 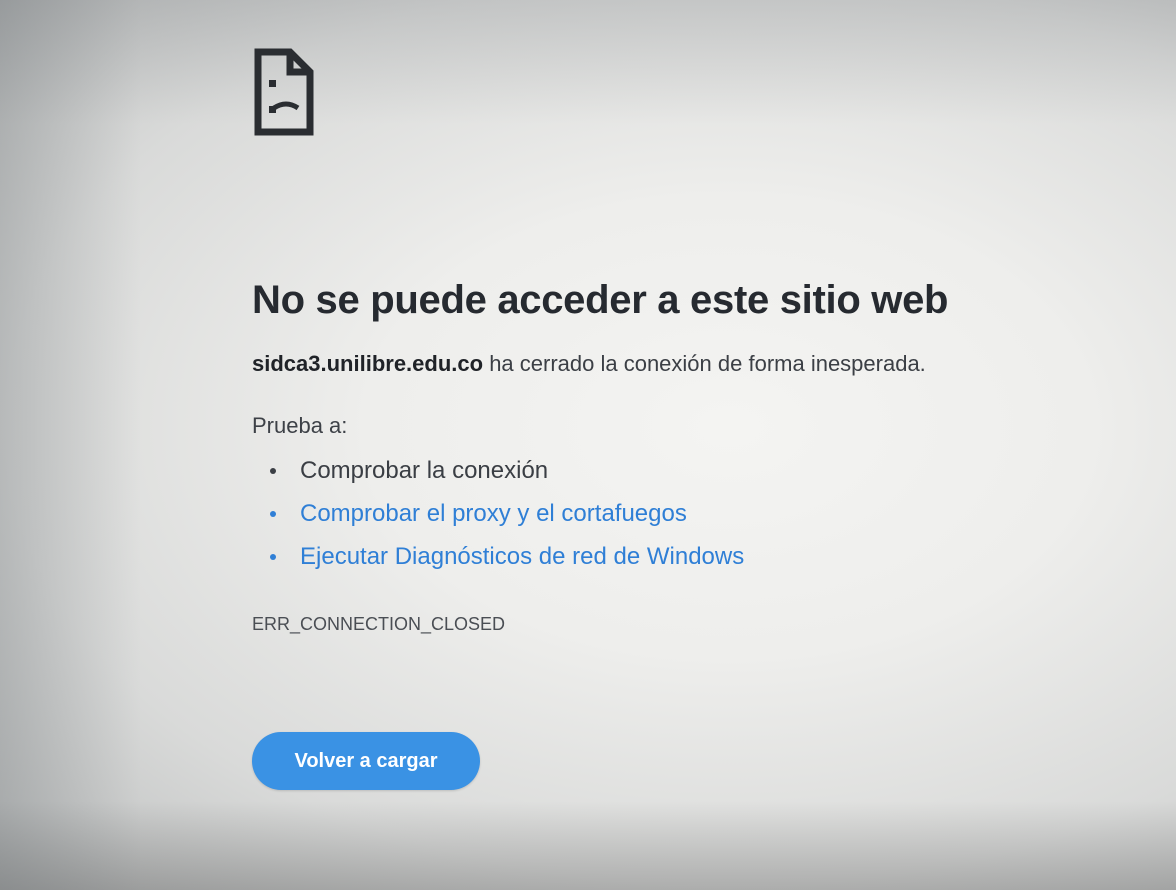 I want to click on suggestion-label: Ejecutar Diagnósticos de red de Windows, so click(x=522, y=556).